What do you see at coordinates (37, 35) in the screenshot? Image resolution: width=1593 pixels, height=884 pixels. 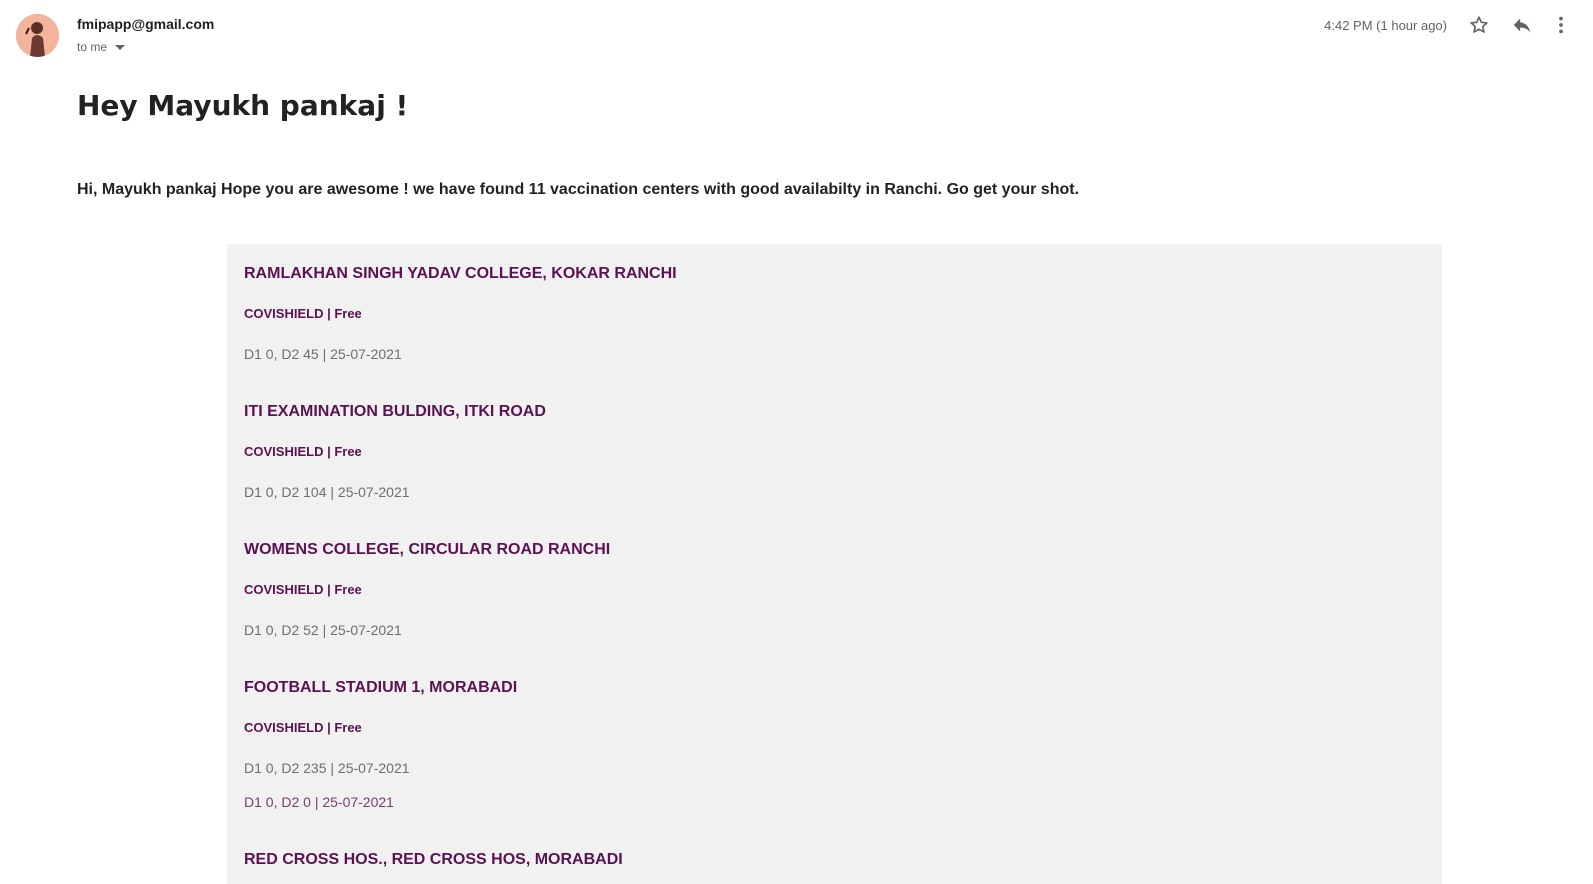 I see `sender-avatar` at bounding box center [37, 35].